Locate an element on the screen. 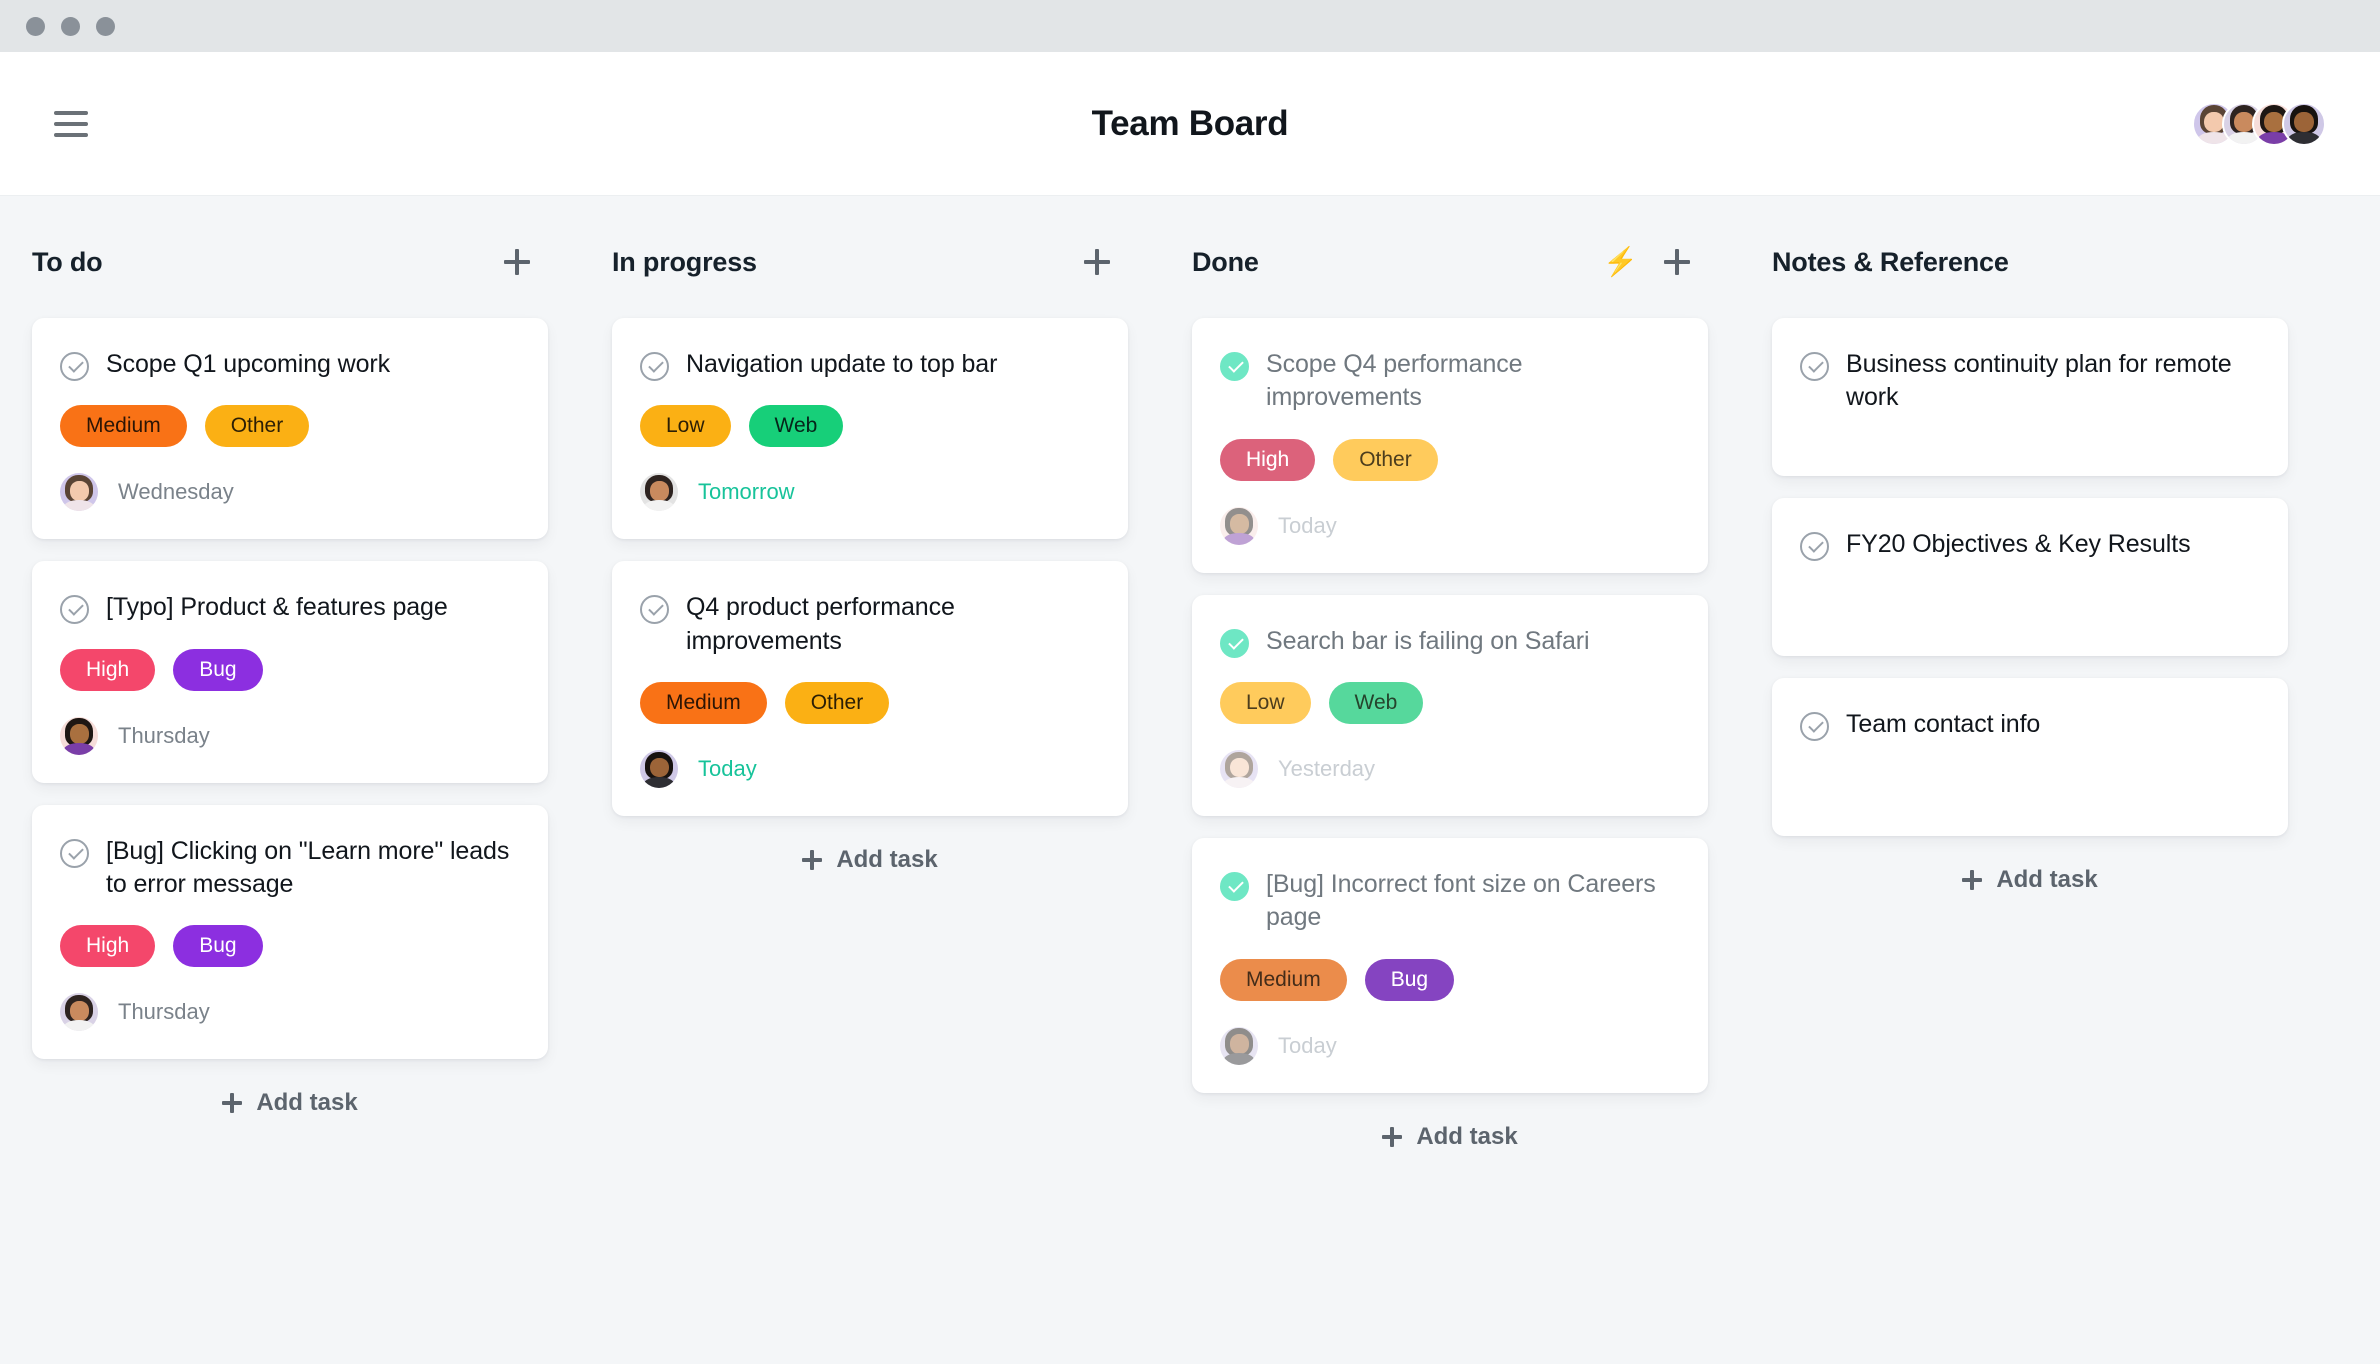  card-title: [Typo] Product & features page is located at coordinates (277, 607).